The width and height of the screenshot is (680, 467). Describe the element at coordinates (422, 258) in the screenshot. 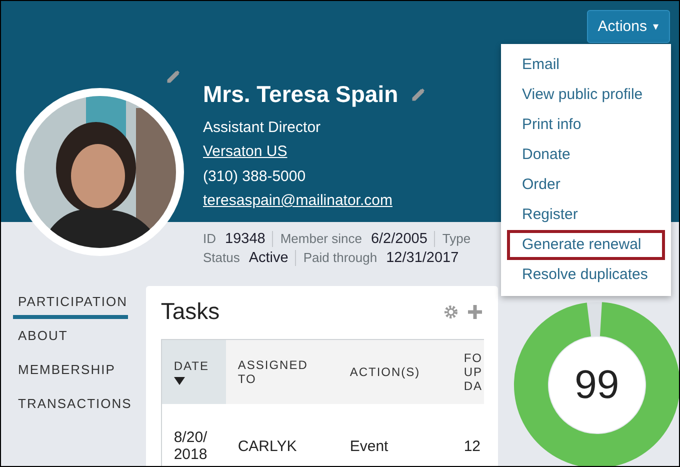

I see `field-value: 12/31/2017` at that location.